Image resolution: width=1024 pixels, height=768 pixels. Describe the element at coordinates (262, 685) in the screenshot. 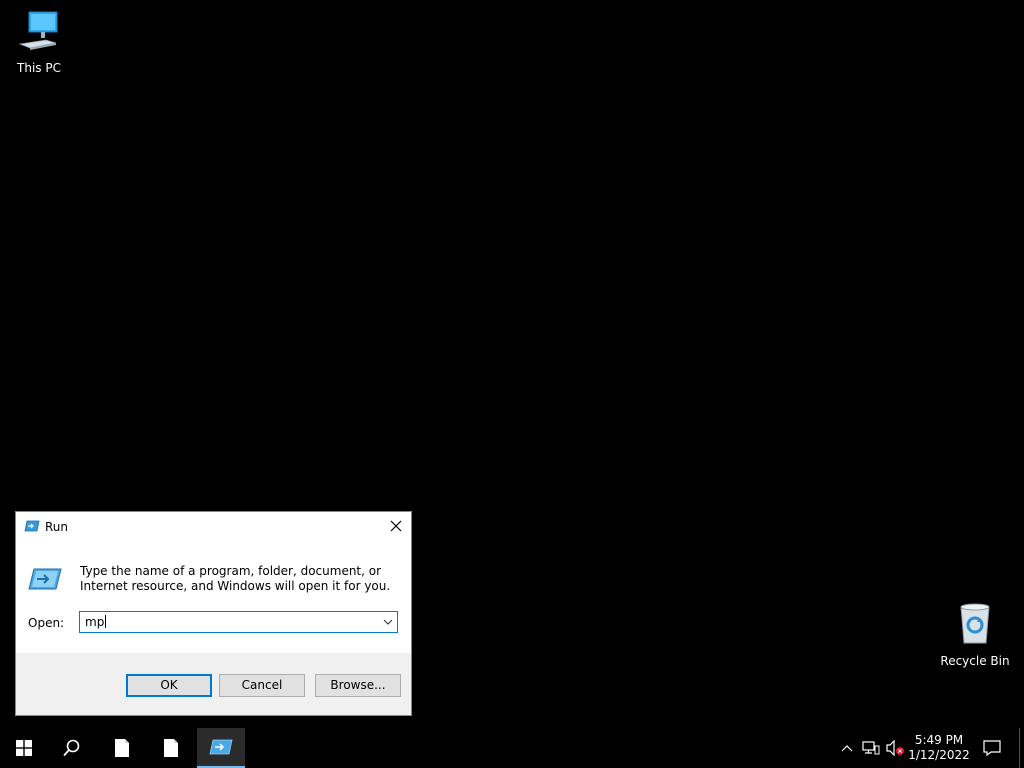

I see `cancel-button: Cancel` at that location.